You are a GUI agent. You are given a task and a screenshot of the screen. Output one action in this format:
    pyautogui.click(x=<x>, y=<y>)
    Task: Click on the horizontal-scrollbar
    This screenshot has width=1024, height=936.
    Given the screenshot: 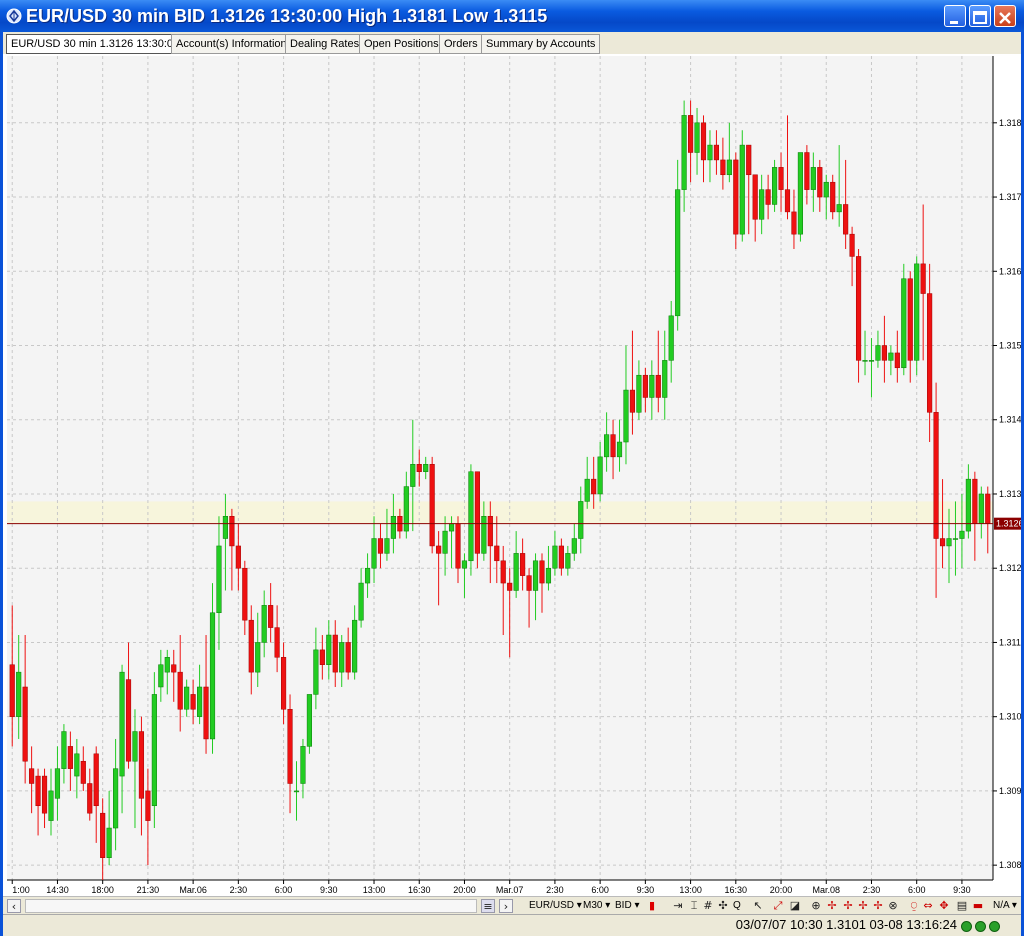 What is the action you would take?
    pyautogui.click(x=251, y=906)
    